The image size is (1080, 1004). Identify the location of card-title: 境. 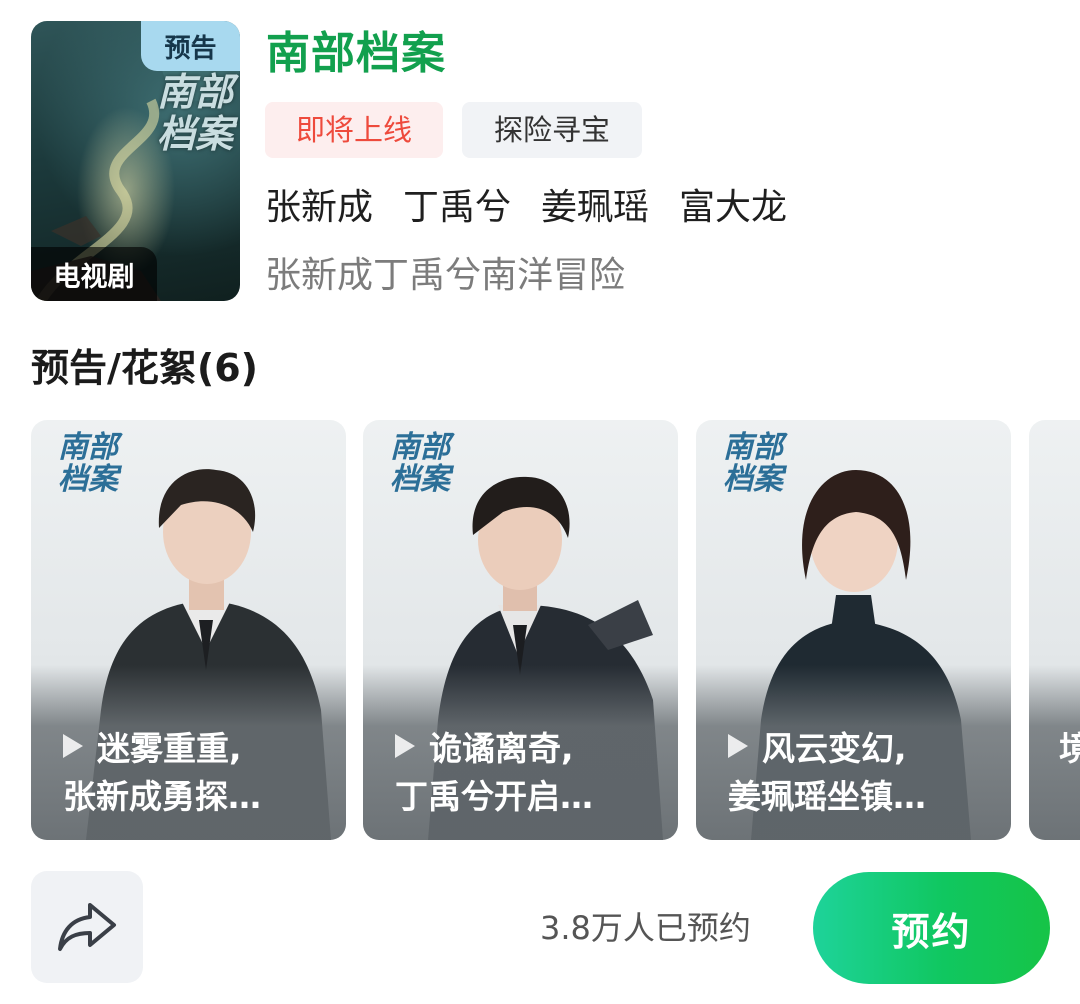
(1069, 748).